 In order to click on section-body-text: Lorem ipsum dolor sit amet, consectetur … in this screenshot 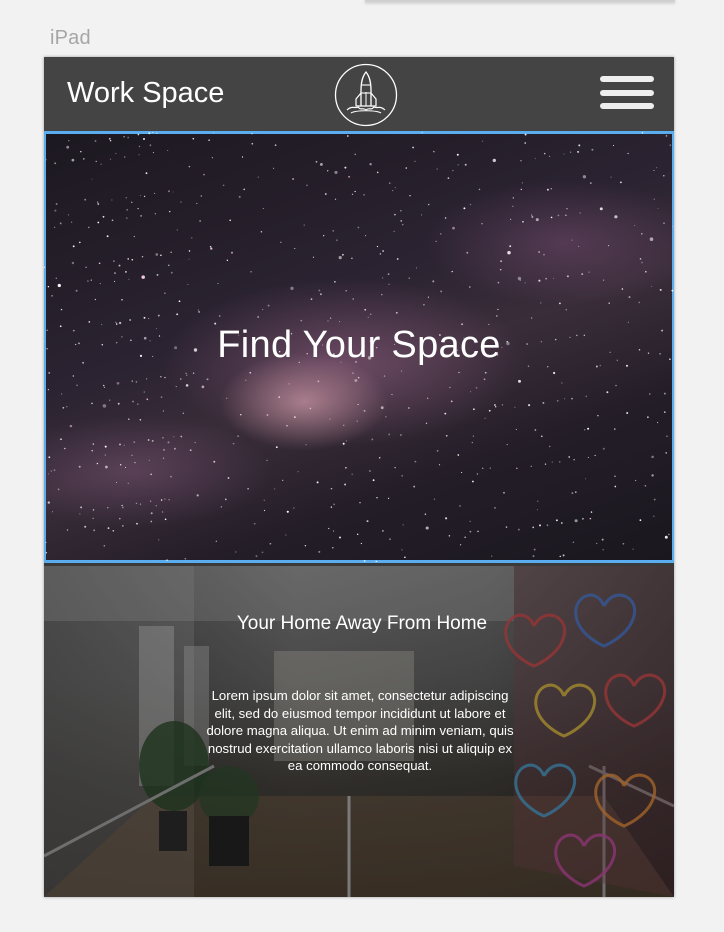, I will do `click(360, 730)`.